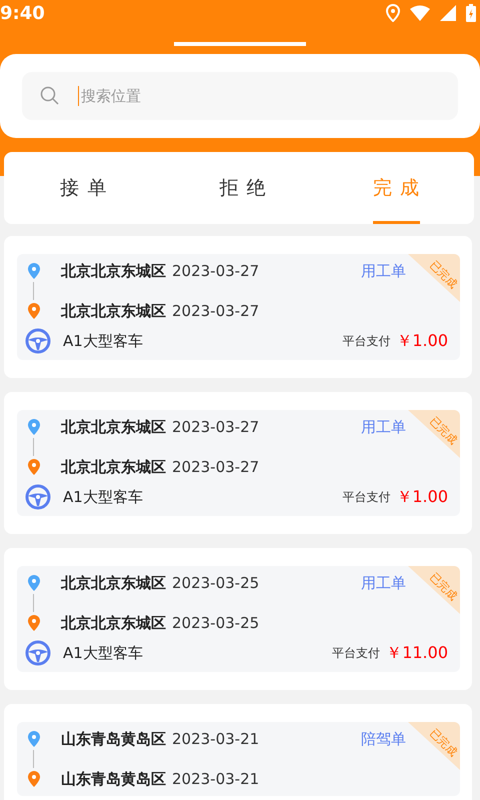 The height and width of the screenshot is (800, 480). What do you see at coordinates (50, 96) in the screenshot?
I see `search-icon` at bounding box center [50, 96].